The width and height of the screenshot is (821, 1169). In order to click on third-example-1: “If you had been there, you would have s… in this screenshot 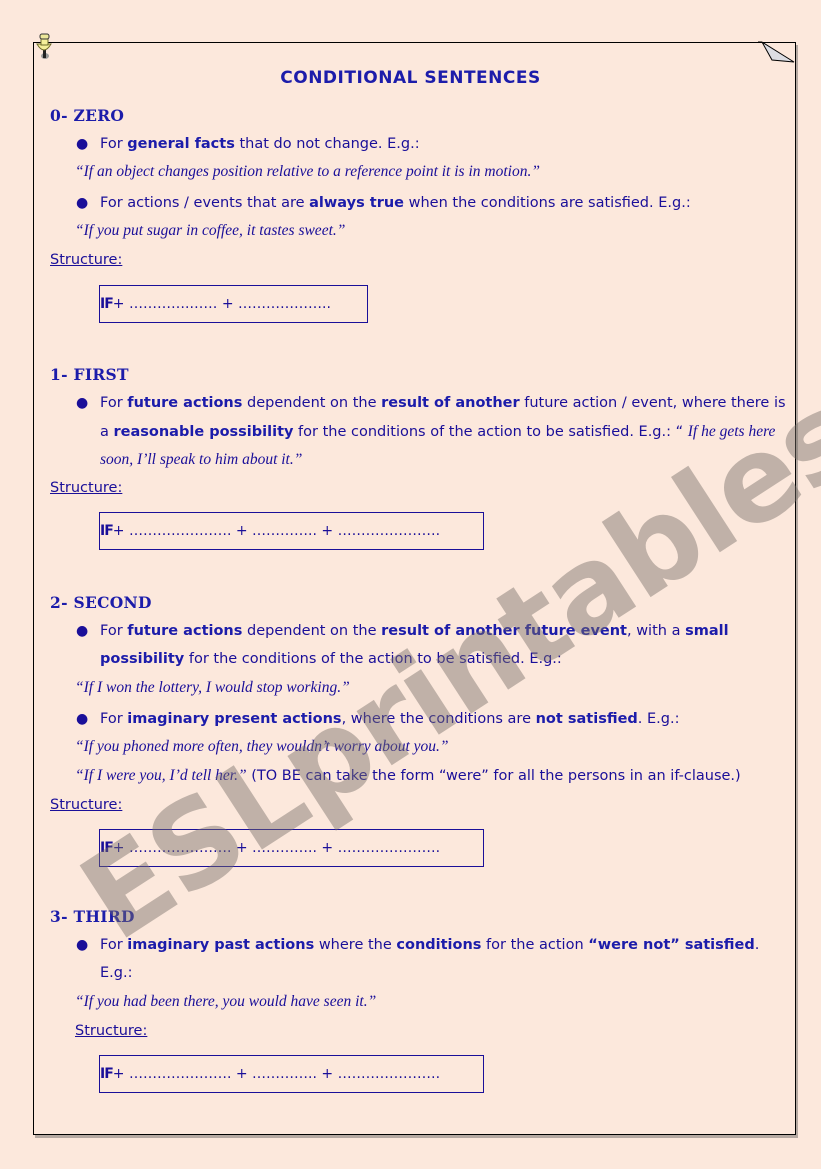, I will do `click(226, 1001)`.